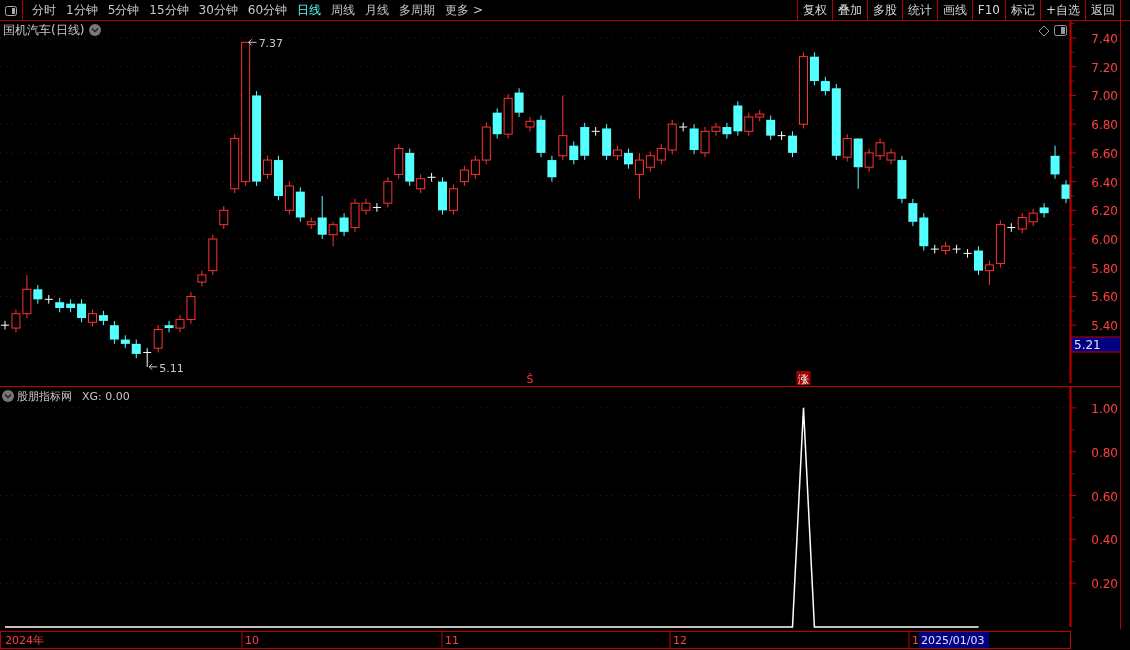 The height and width of the screenshot is (650, 1130). Describe the element at coordinates (169, 10) in the screenshot. I see `period-tab: 15分钟` at that location.